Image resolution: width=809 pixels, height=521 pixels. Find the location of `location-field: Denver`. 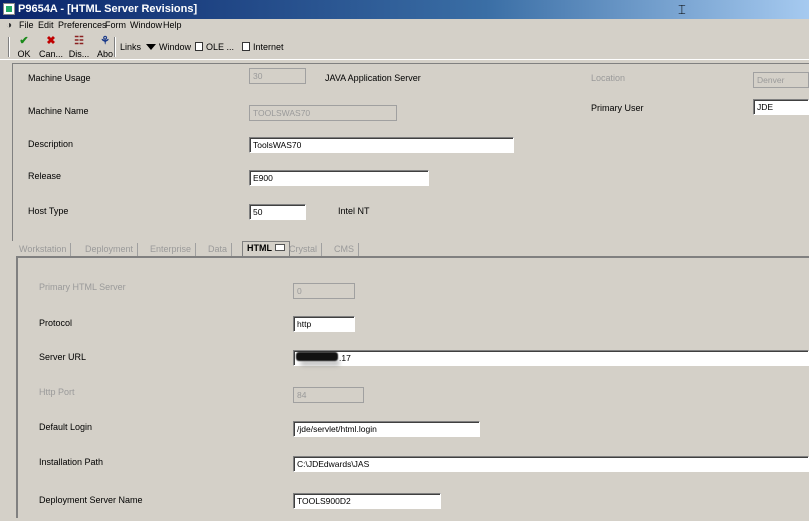

location-field: Denver is located at coordinates (781, 80).